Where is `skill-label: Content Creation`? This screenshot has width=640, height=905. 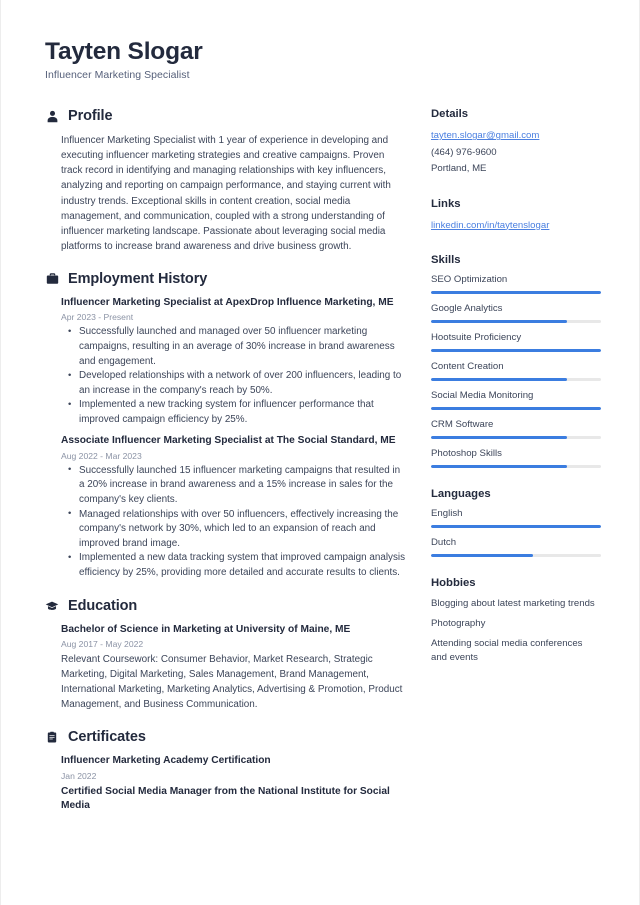
skill-label: Content Creation is located at coordinates (467, 367).